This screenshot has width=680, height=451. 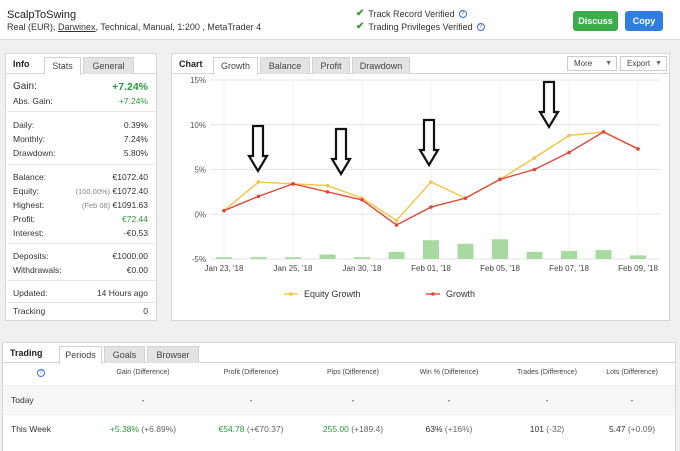 What do you see at coordinates (33, 101) in the screenshot?
I see `abs-gain-label: Abs. Gain:` at bounding box center [33, 101].